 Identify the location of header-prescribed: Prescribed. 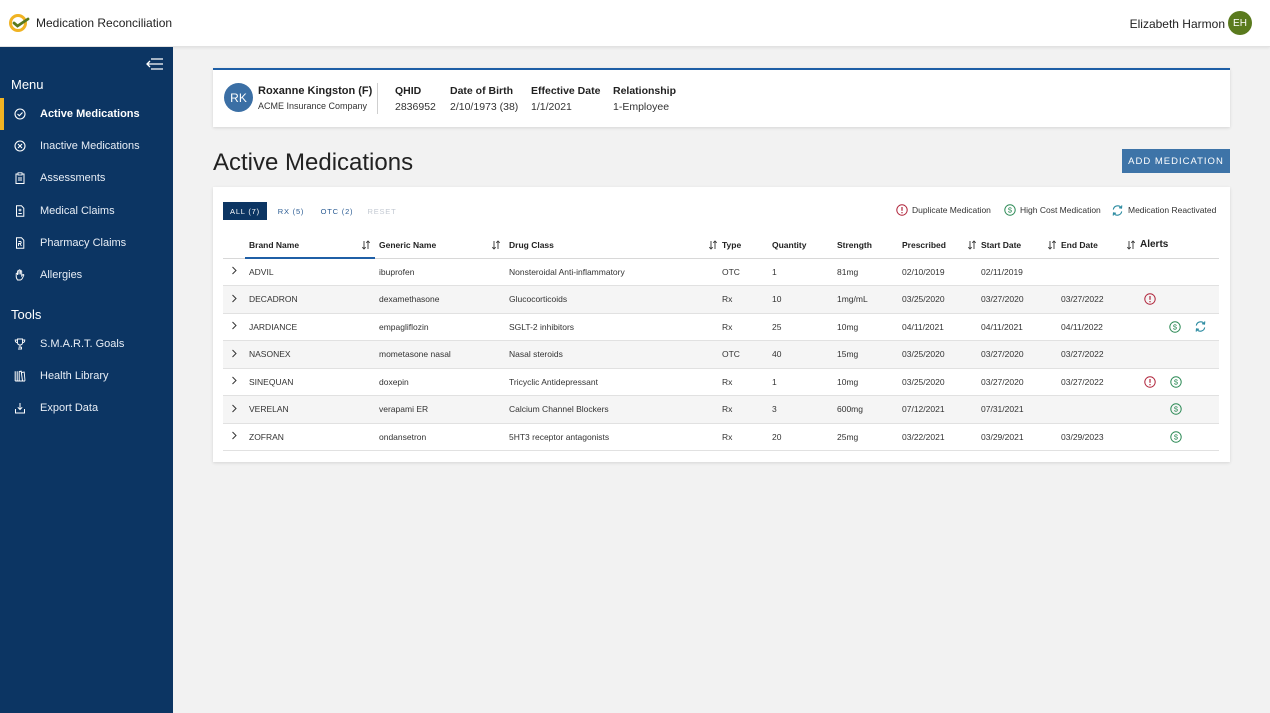
(941, 245).